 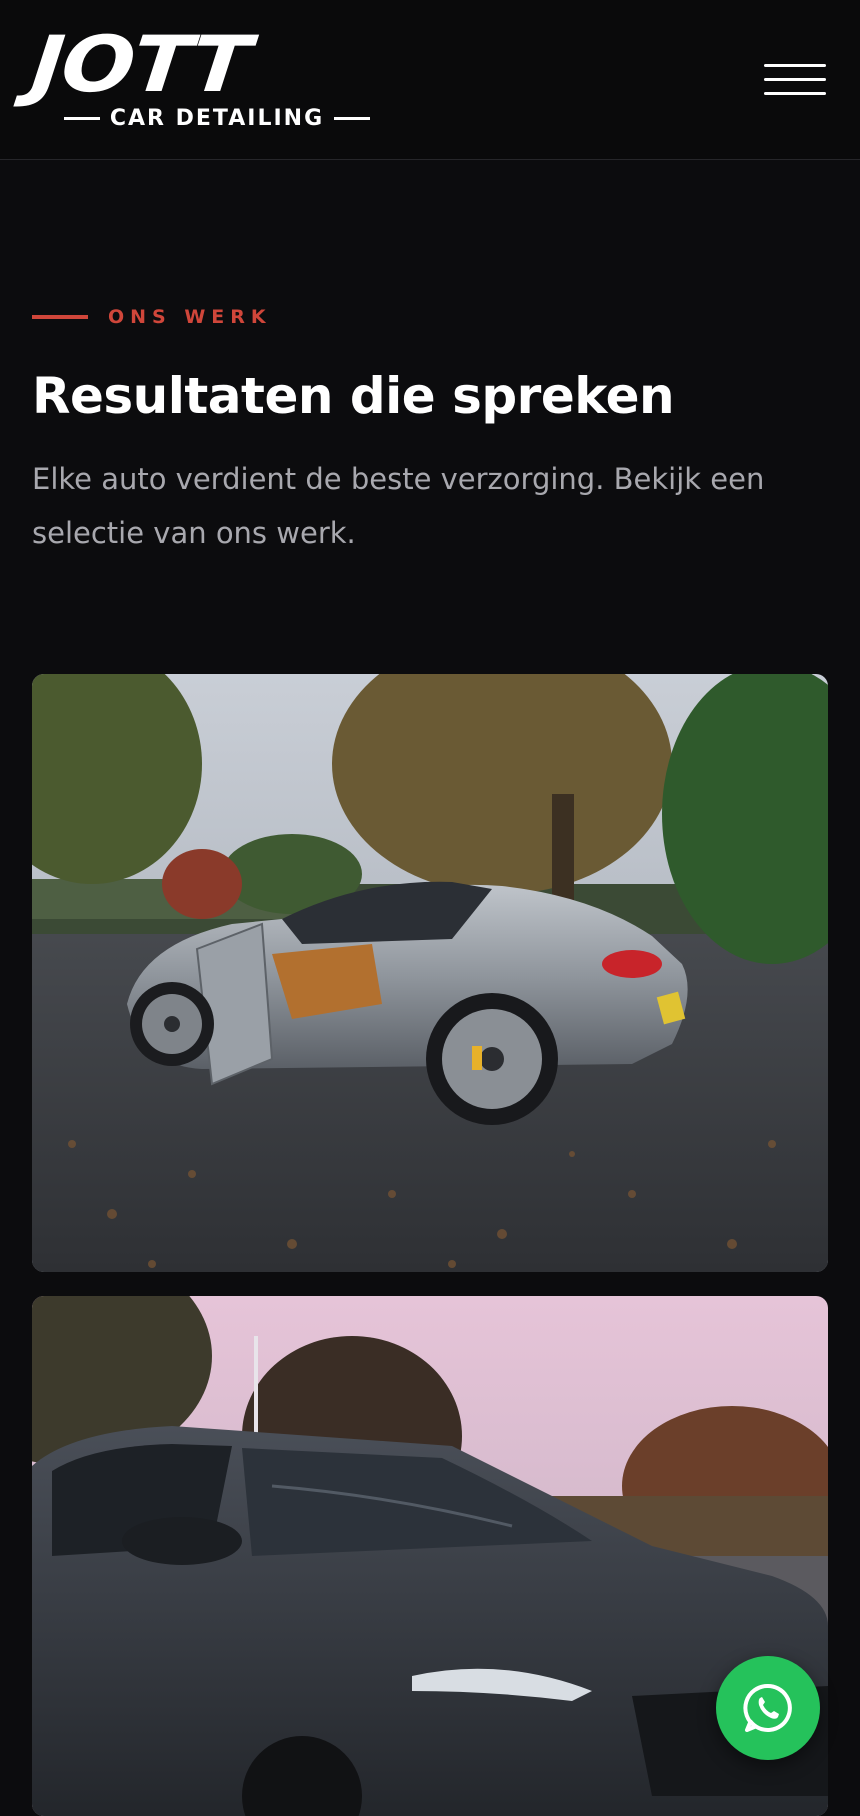 What do you see at coordinates (430, 80) in the screenshot?
I see `site-header: JOTT CAR DETAILING` at bounding box center [430, 80].